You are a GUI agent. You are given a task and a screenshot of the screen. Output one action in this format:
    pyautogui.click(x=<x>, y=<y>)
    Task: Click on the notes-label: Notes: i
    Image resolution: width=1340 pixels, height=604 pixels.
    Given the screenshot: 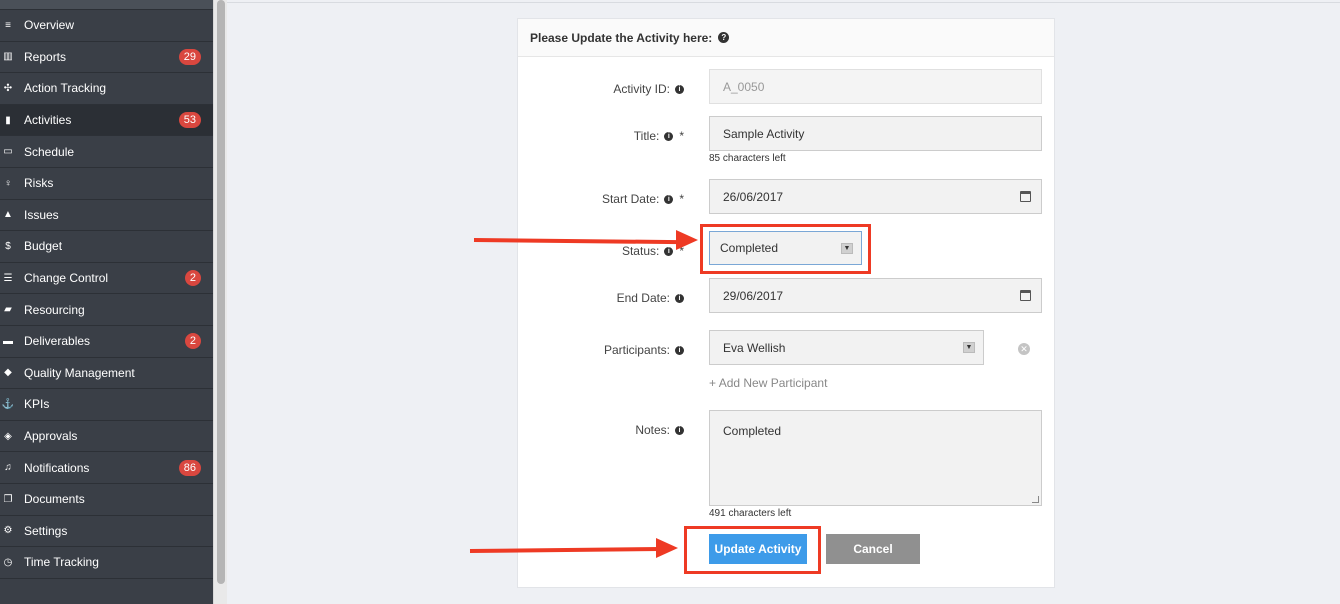 What is the action you would take?
    pyautogui.click(x=659, y=430)
    